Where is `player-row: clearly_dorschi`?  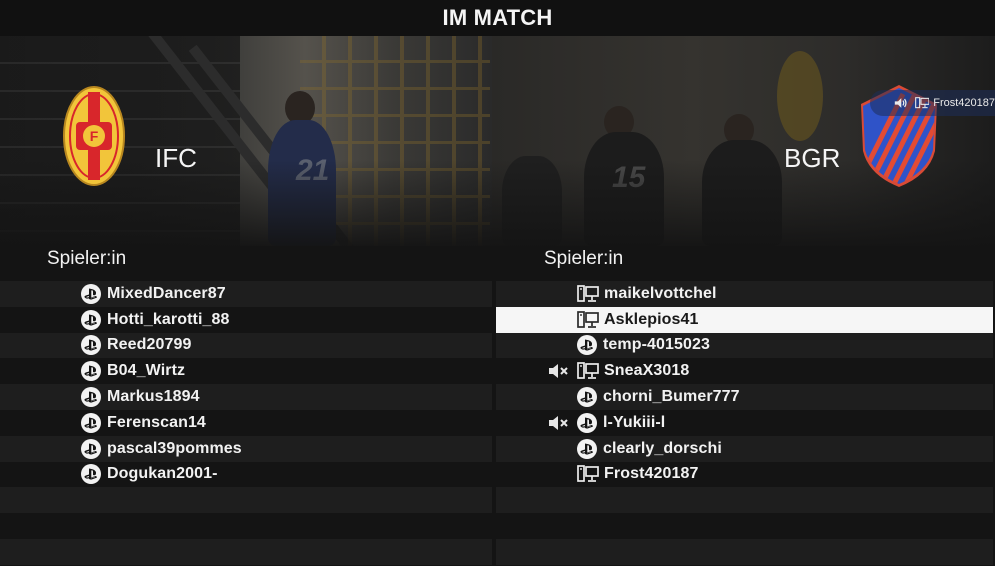 player-row: clearly_dorschi is located at coordinates (744, 448).